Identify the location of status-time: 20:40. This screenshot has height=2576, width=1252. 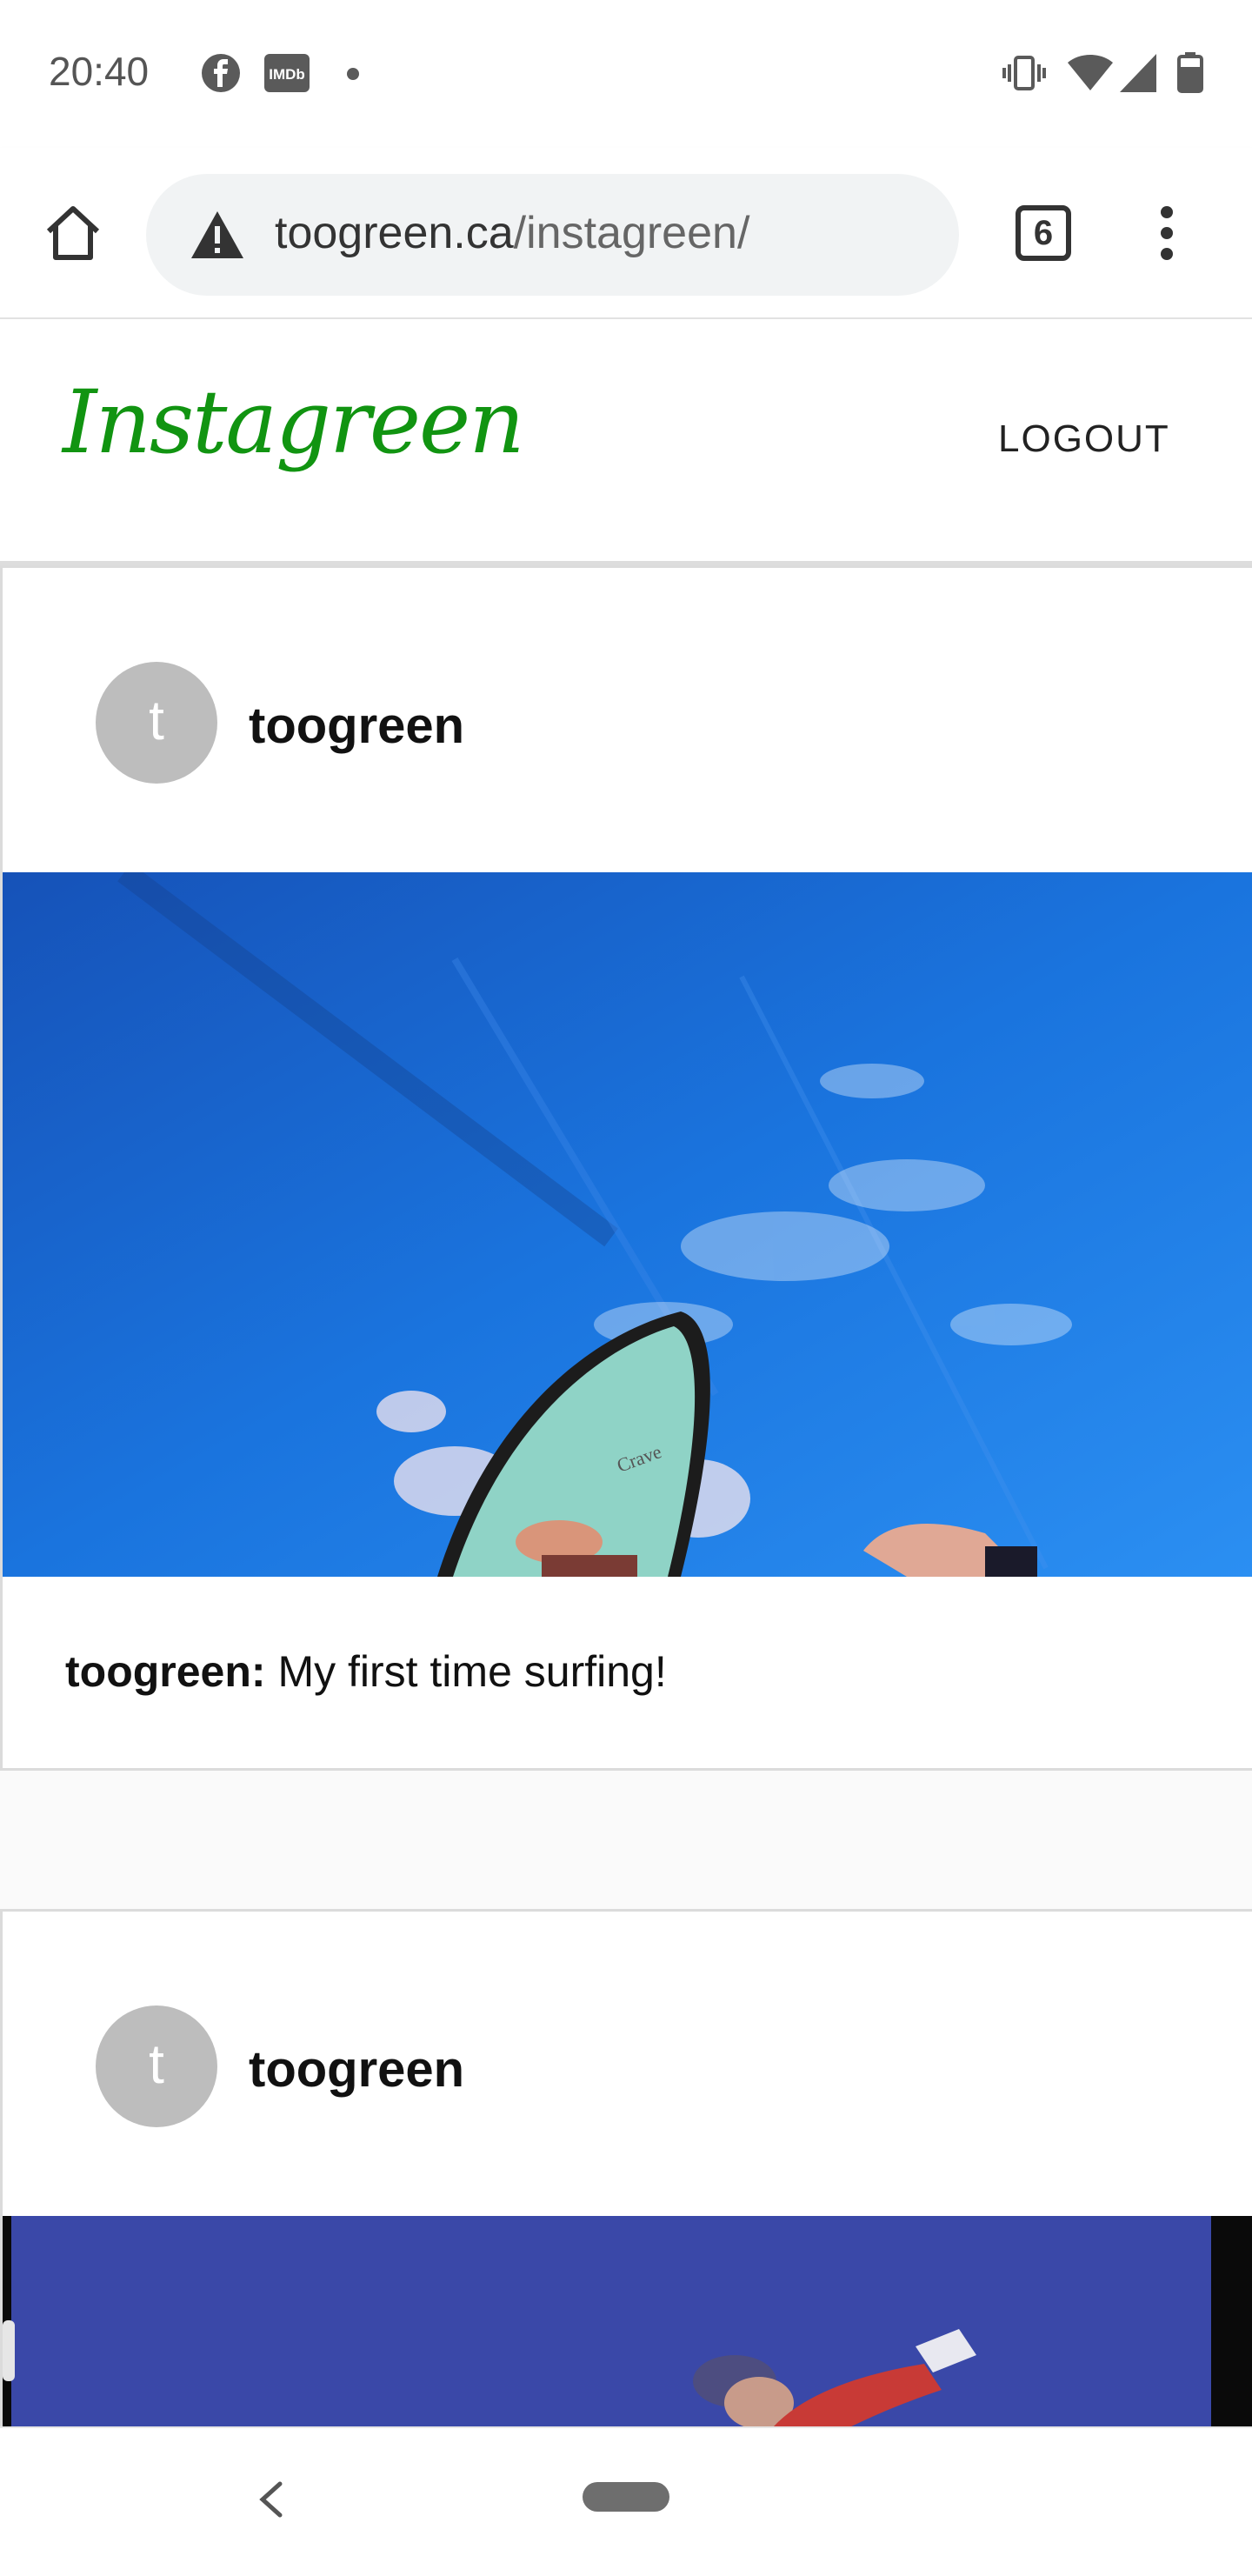
(99, 71).